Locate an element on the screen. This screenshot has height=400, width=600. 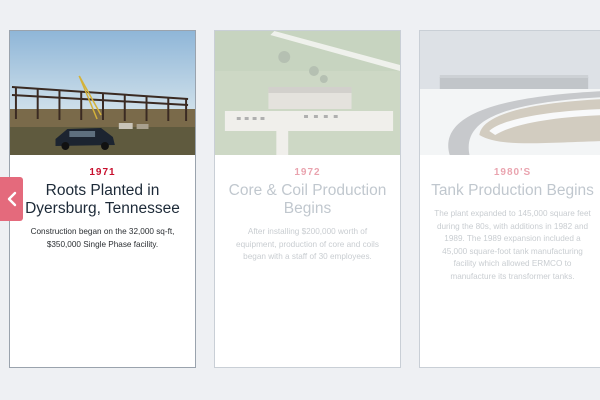
card-title: Roots Planted in Dyersburg, Tennessee is located at coordinates (102, 199).